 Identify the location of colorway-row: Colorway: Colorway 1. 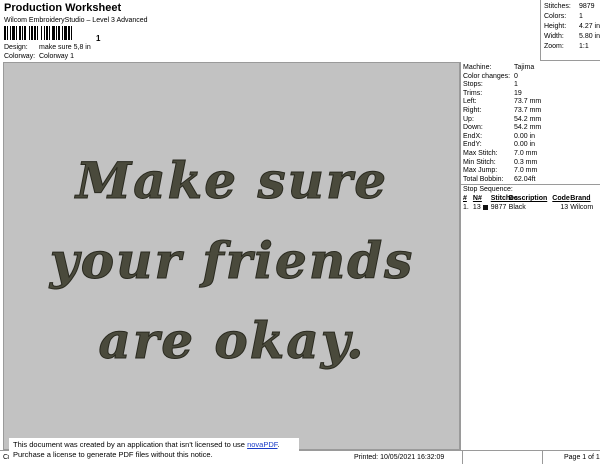
(39, 56).